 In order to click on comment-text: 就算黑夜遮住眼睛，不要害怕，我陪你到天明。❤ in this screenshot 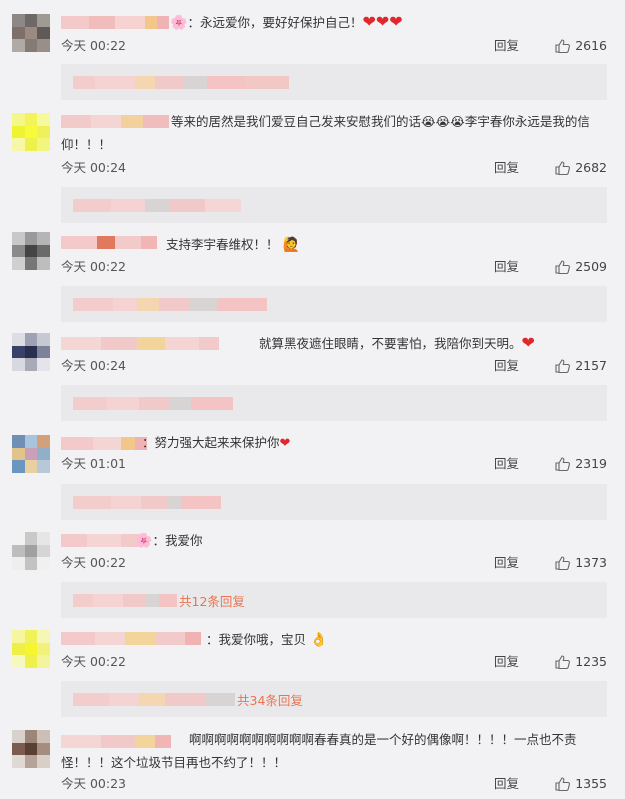, I will do `click(433, 343)`.